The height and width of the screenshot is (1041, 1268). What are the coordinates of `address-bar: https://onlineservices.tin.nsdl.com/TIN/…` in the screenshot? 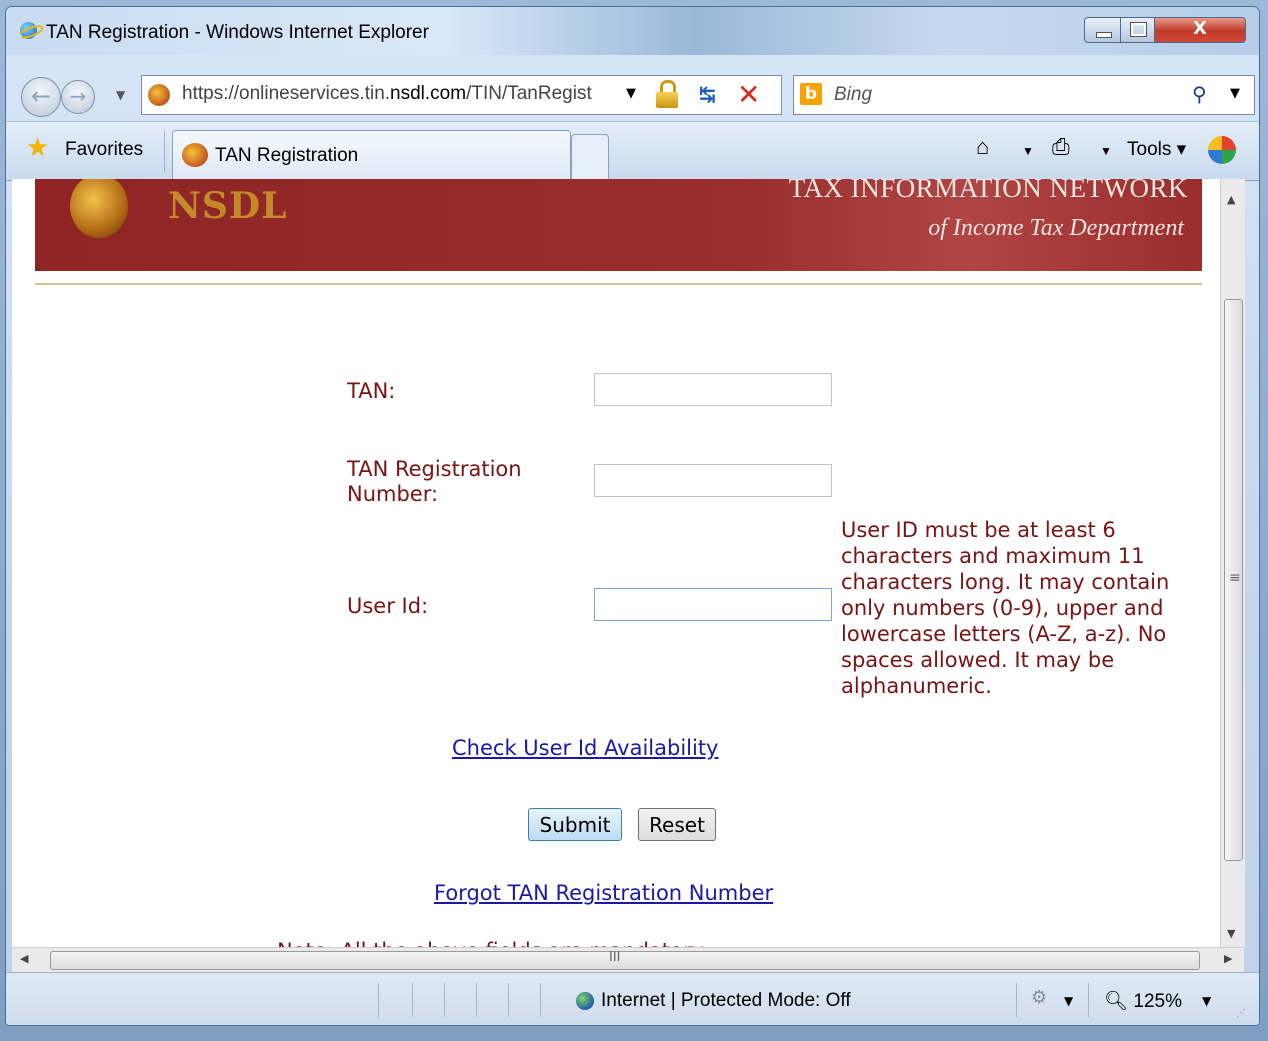 It's located at (461, 95).